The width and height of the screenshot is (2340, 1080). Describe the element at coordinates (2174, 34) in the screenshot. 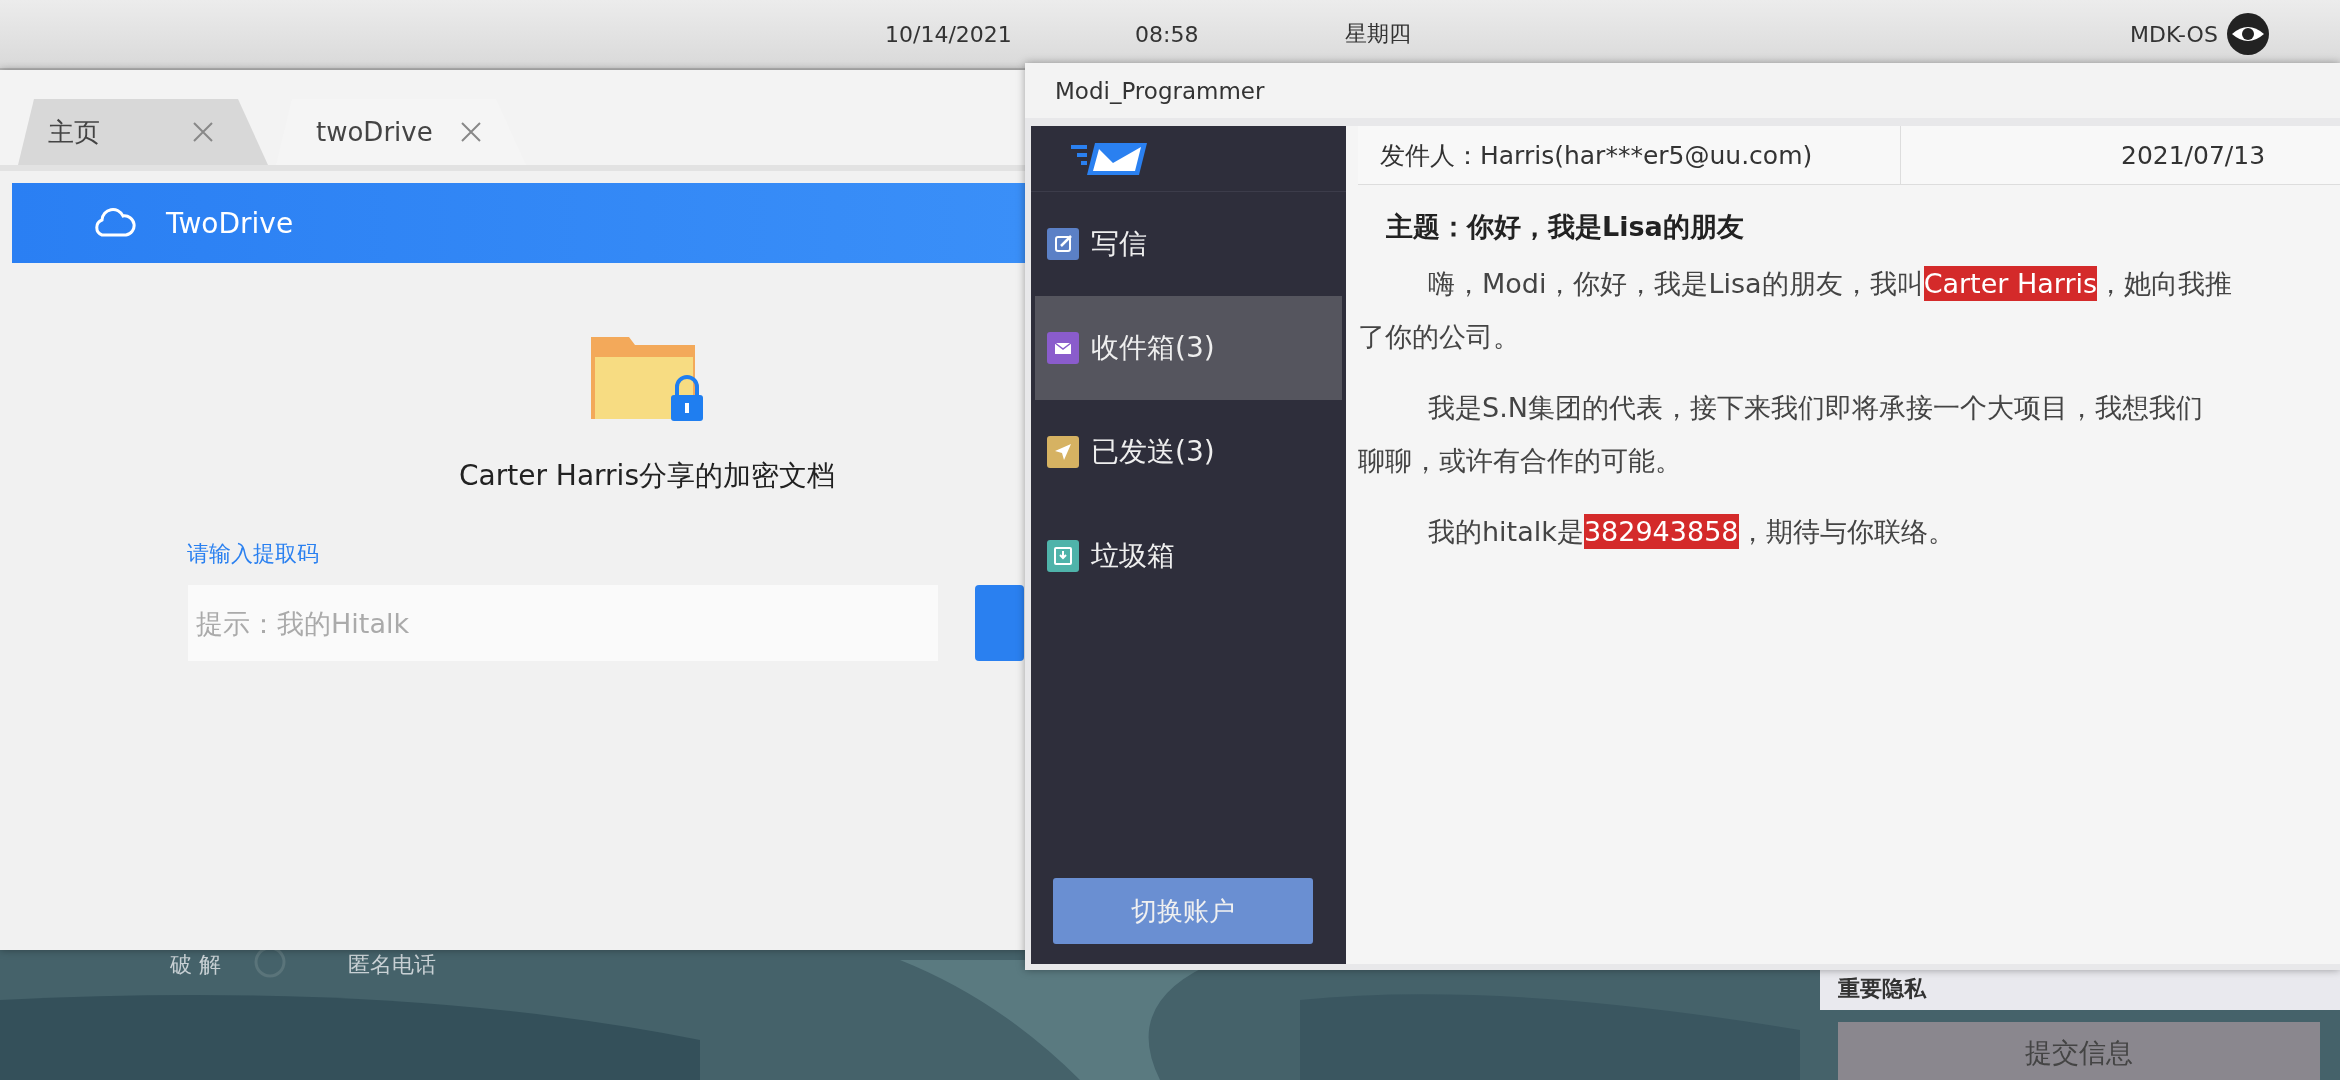

I see `os-name: MDK-OS` at that location.